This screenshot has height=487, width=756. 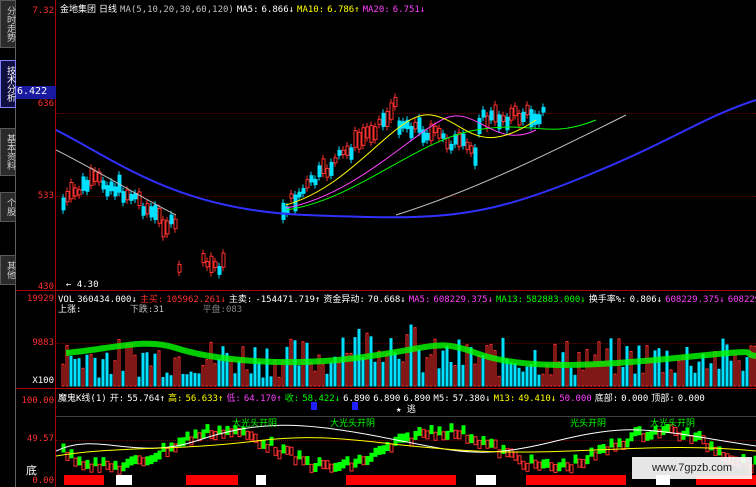 I want to click on tab-stock: 个股, so click(x=8, y=207).